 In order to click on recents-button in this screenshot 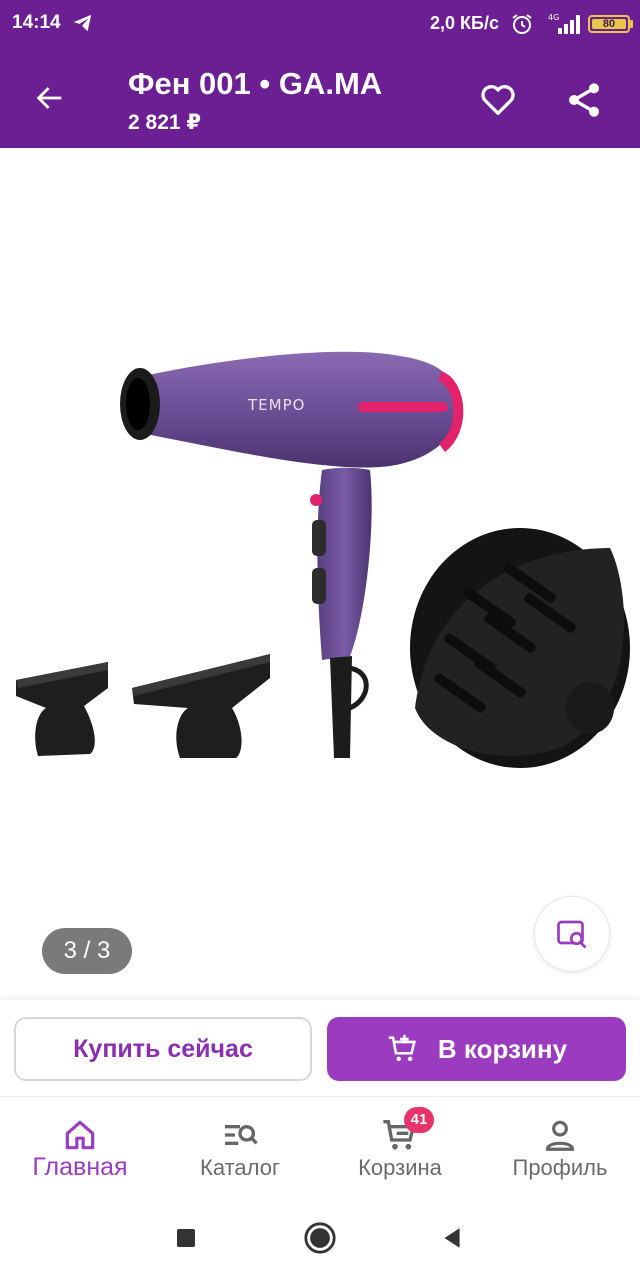, I will do `click(186, 1238)`.